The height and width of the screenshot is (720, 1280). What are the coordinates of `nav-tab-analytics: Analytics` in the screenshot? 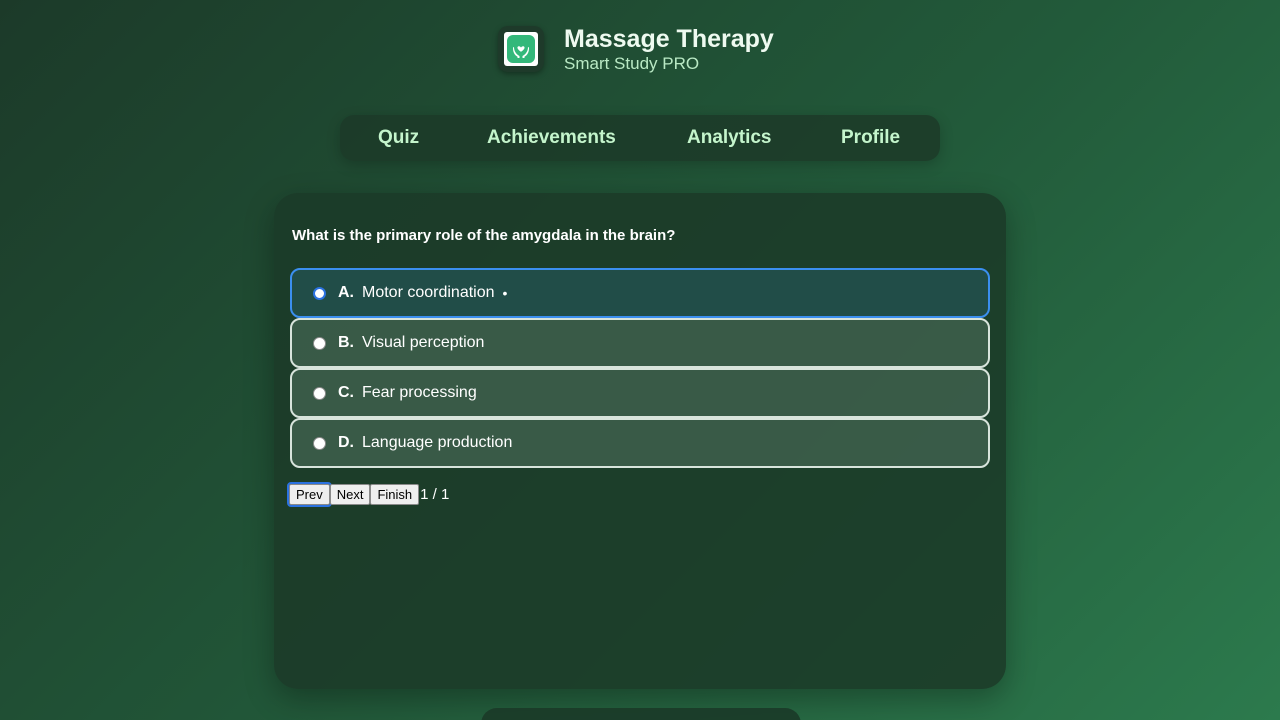 It's located at (729, 138).